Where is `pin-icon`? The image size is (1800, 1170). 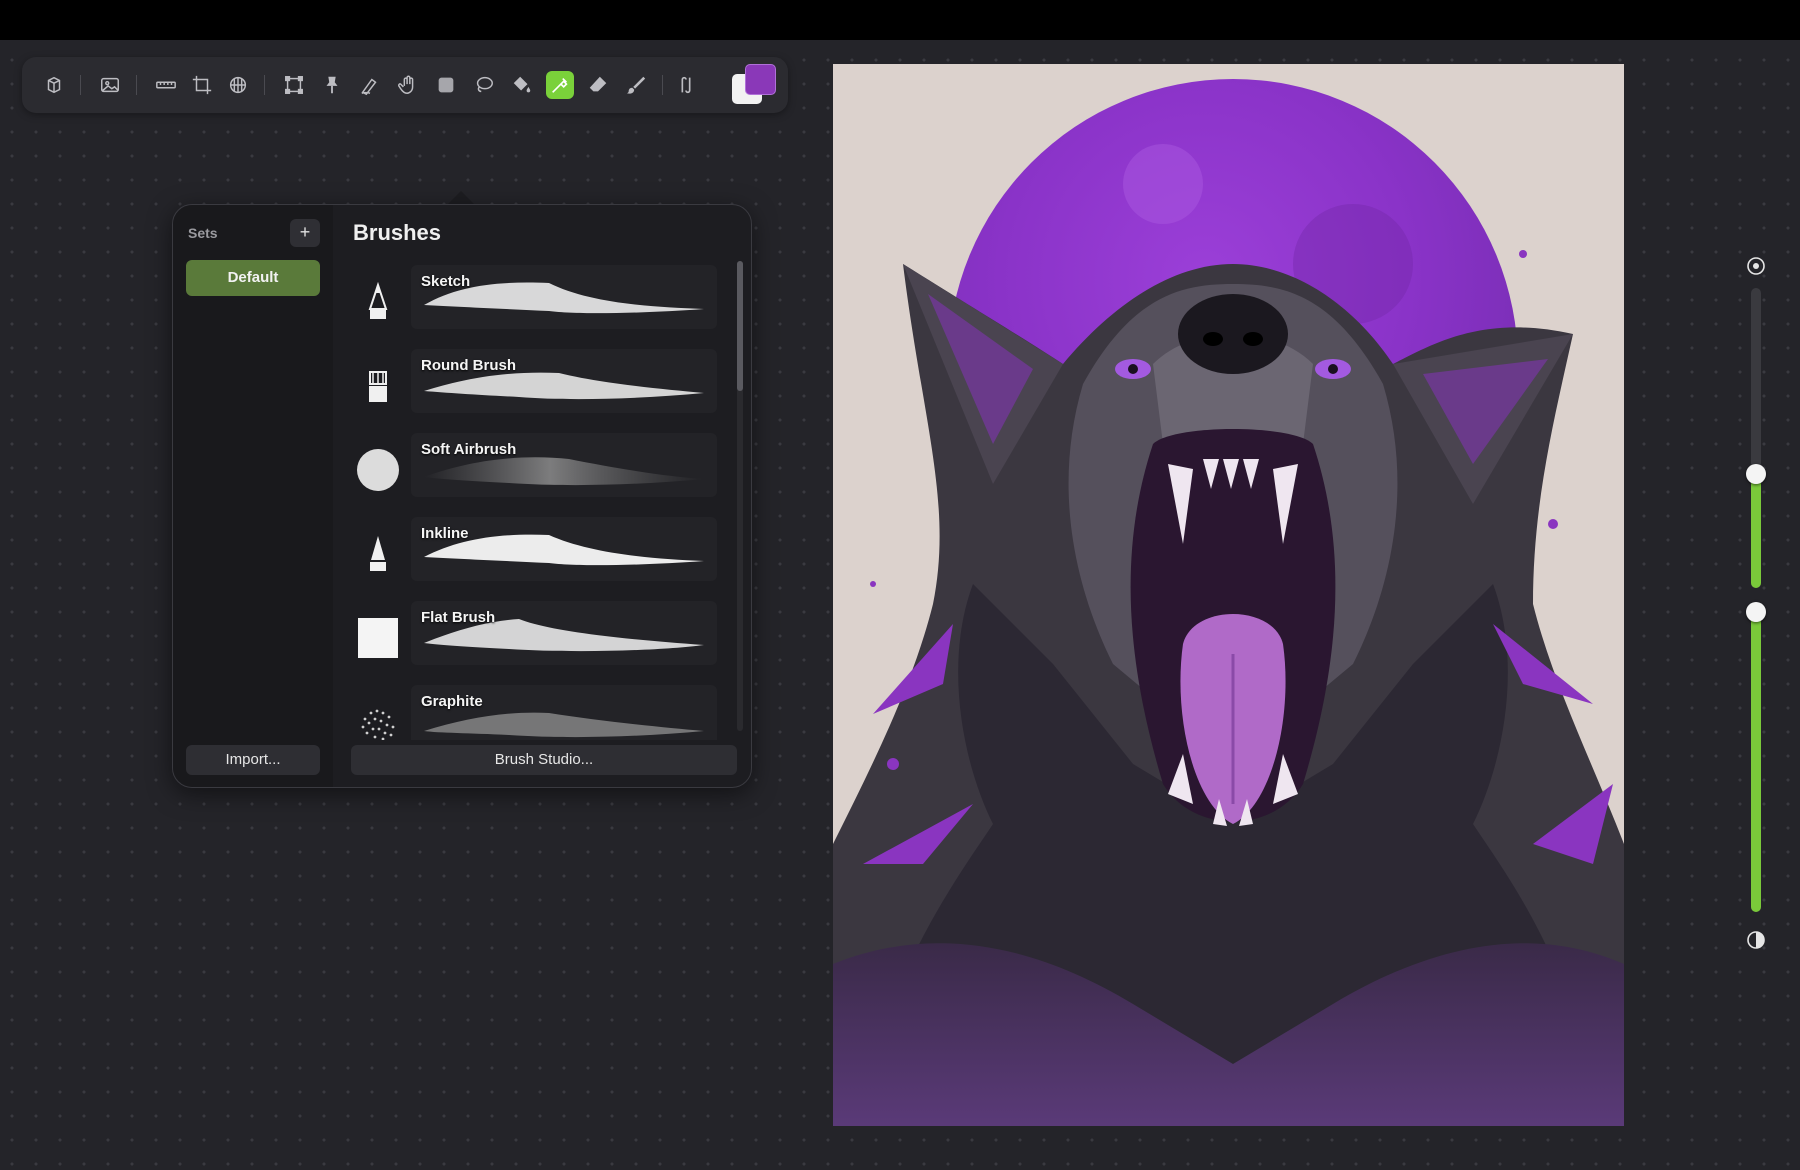 pin-icon is located at coordinates (332, 85).